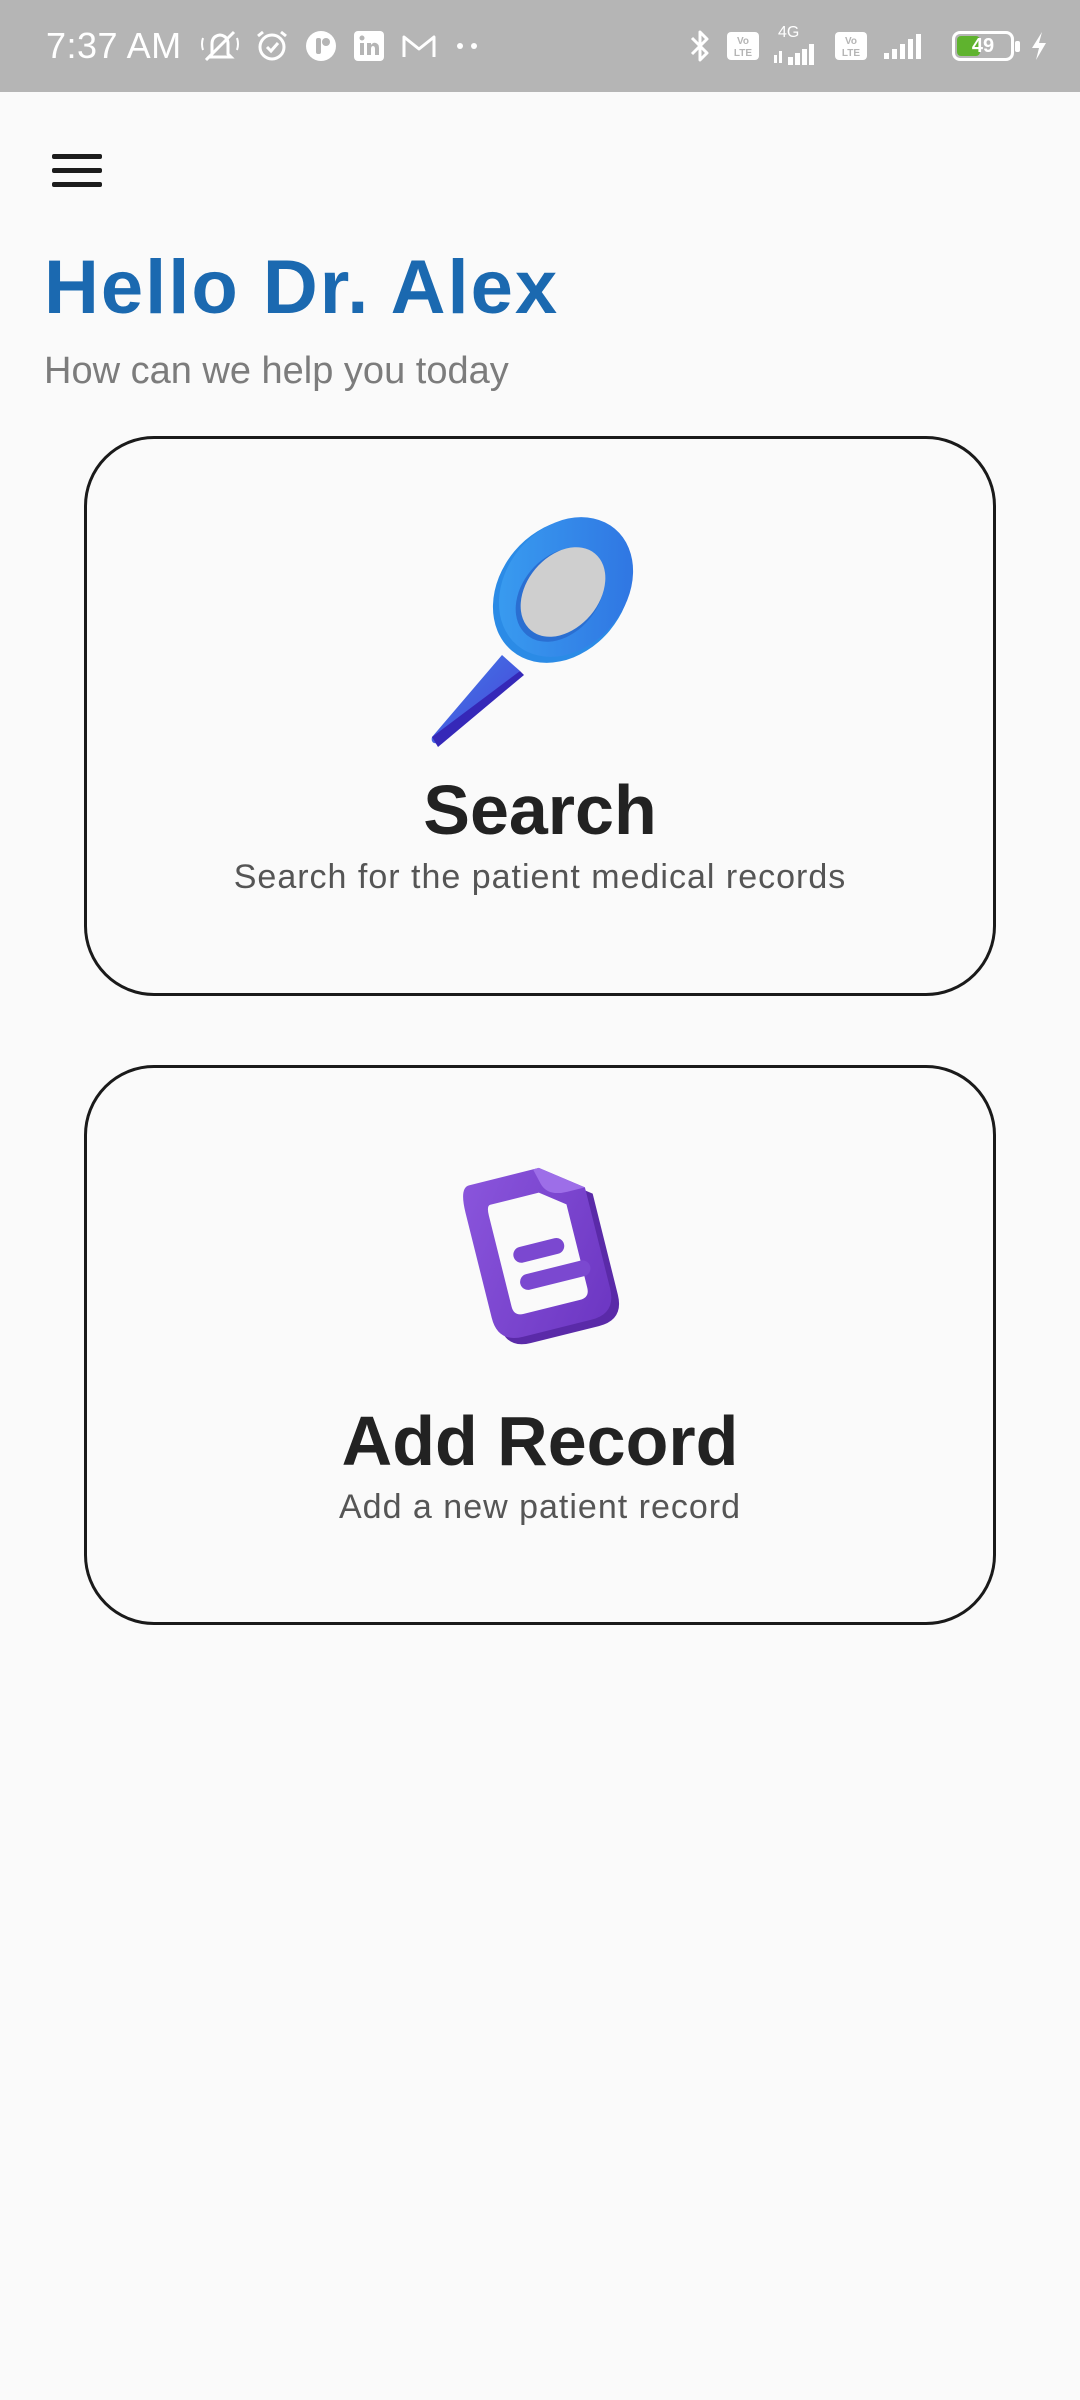  I want to click on battery-level: 49, so click(983, 45).